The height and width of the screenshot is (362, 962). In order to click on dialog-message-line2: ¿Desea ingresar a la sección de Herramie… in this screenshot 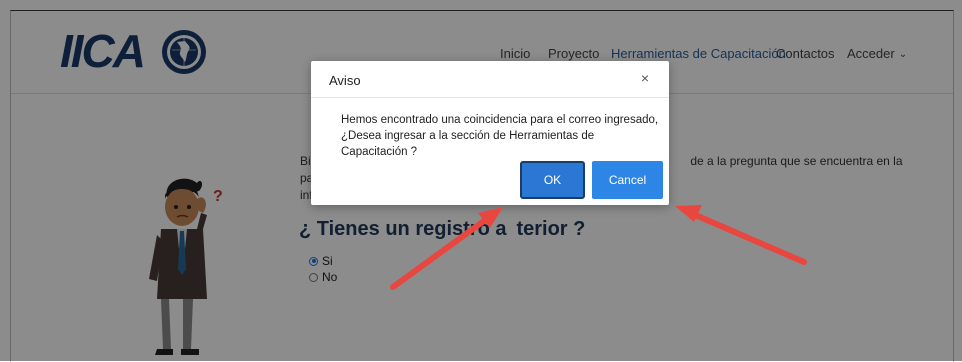, I will do `click(468, 144)`.